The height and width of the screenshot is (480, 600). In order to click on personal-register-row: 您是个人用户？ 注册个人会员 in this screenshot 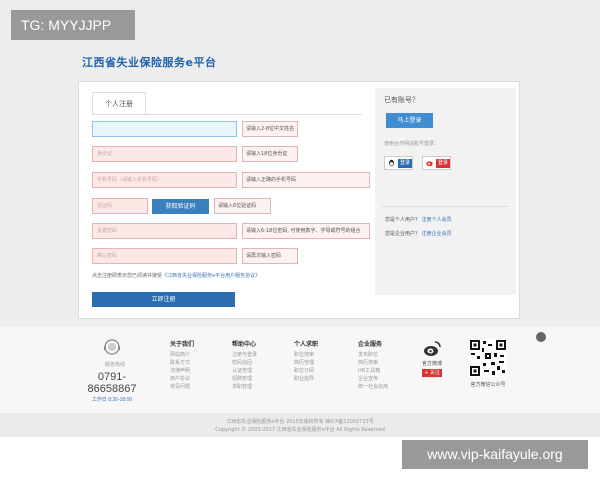, I will do `click(418, 219)`.